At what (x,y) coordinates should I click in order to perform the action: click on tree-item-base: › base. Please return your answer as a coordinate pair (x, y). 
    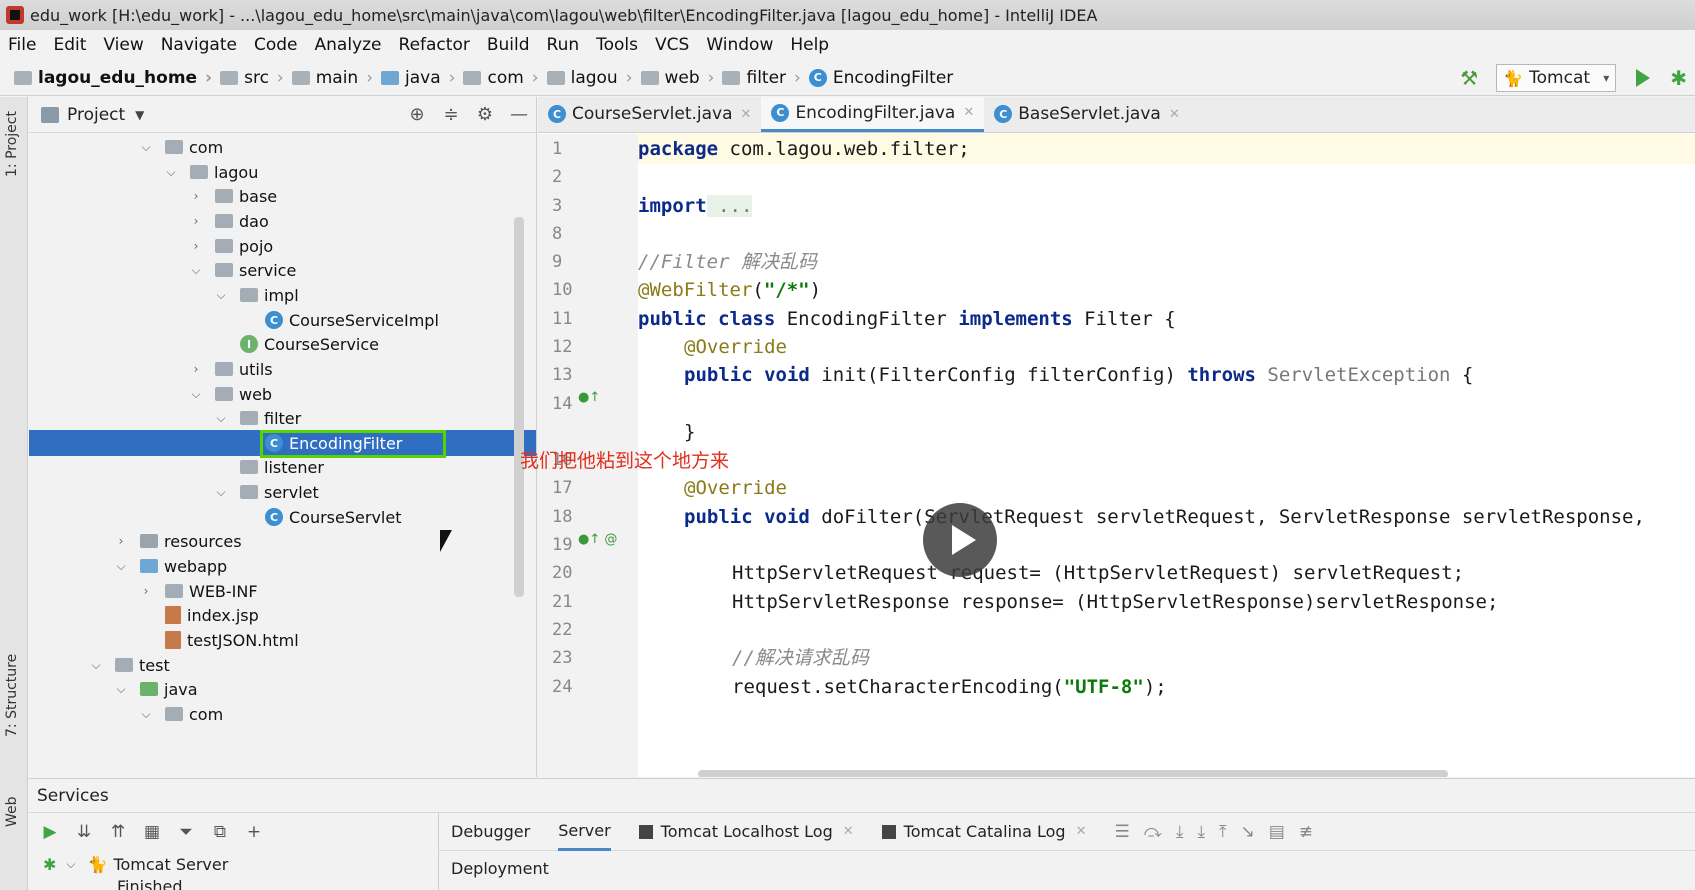
    Looking at the image, I should click on (282, 196).